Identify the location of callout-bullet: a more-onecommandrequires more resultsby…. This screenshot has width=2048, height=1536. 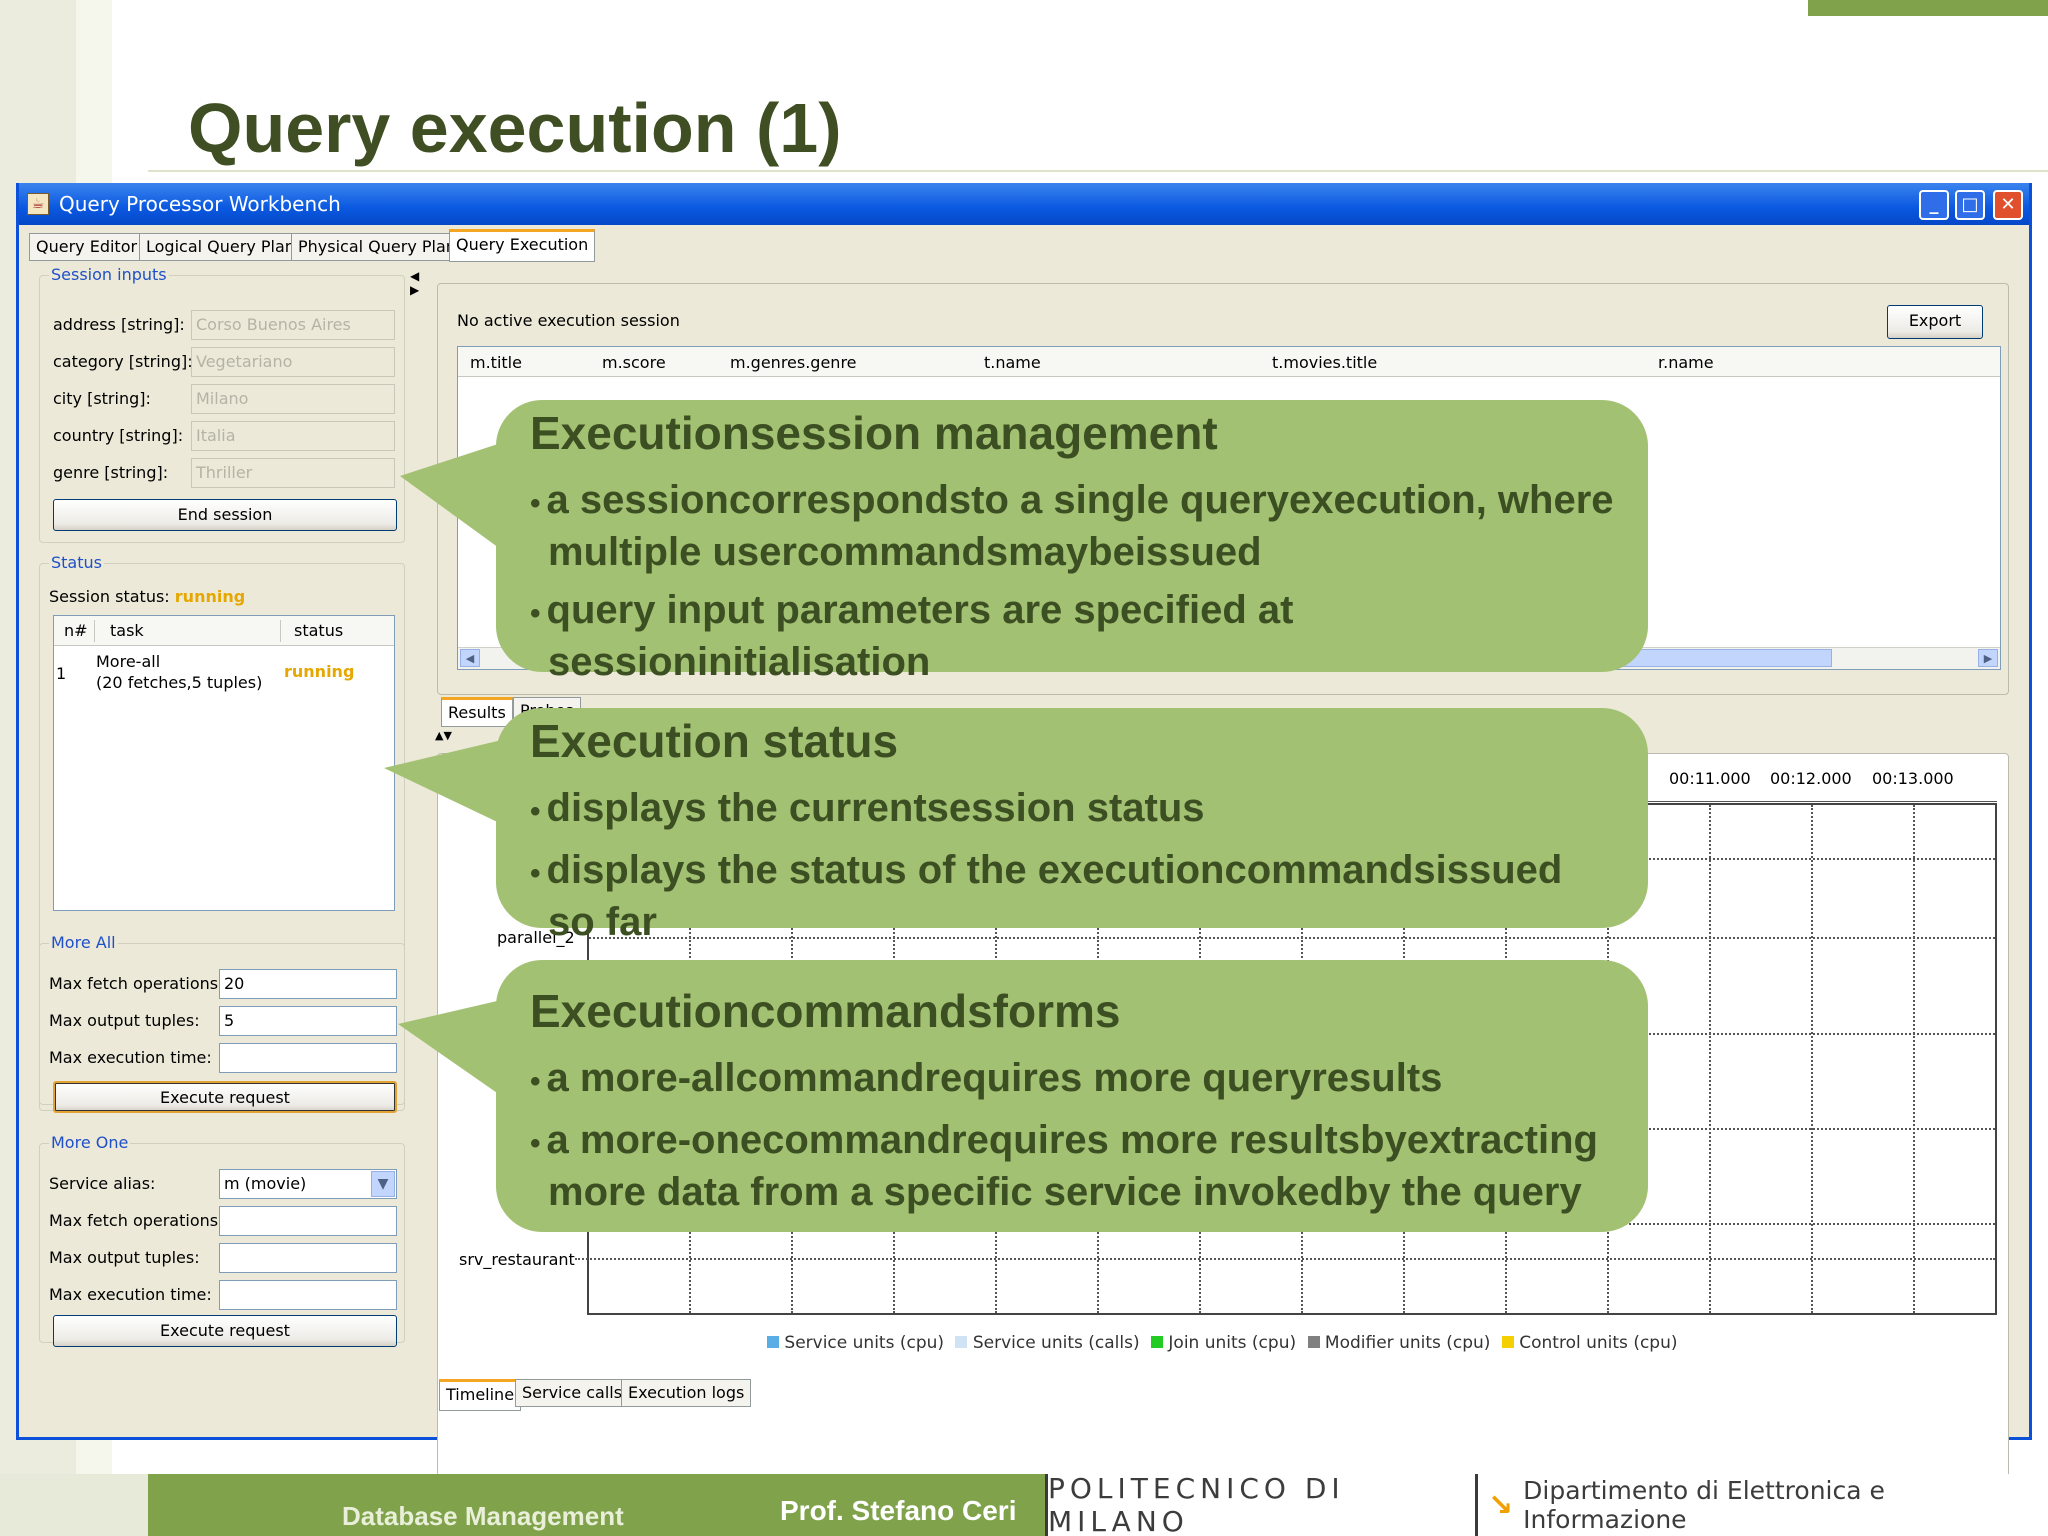
(1082, 1166).